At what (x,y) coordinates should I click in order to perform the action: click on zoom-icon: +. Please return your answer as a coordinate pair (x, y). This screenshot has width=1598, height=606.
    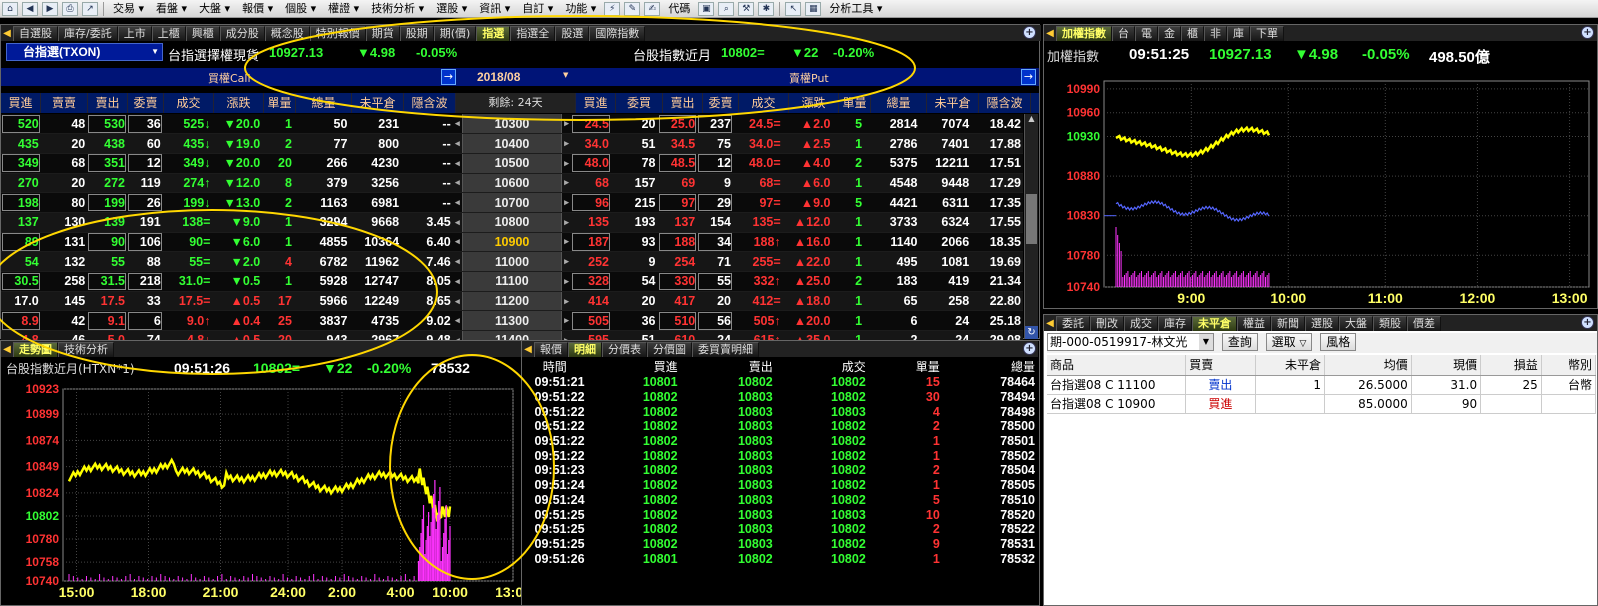
    Looking at the image, I should click on (1587, 322).